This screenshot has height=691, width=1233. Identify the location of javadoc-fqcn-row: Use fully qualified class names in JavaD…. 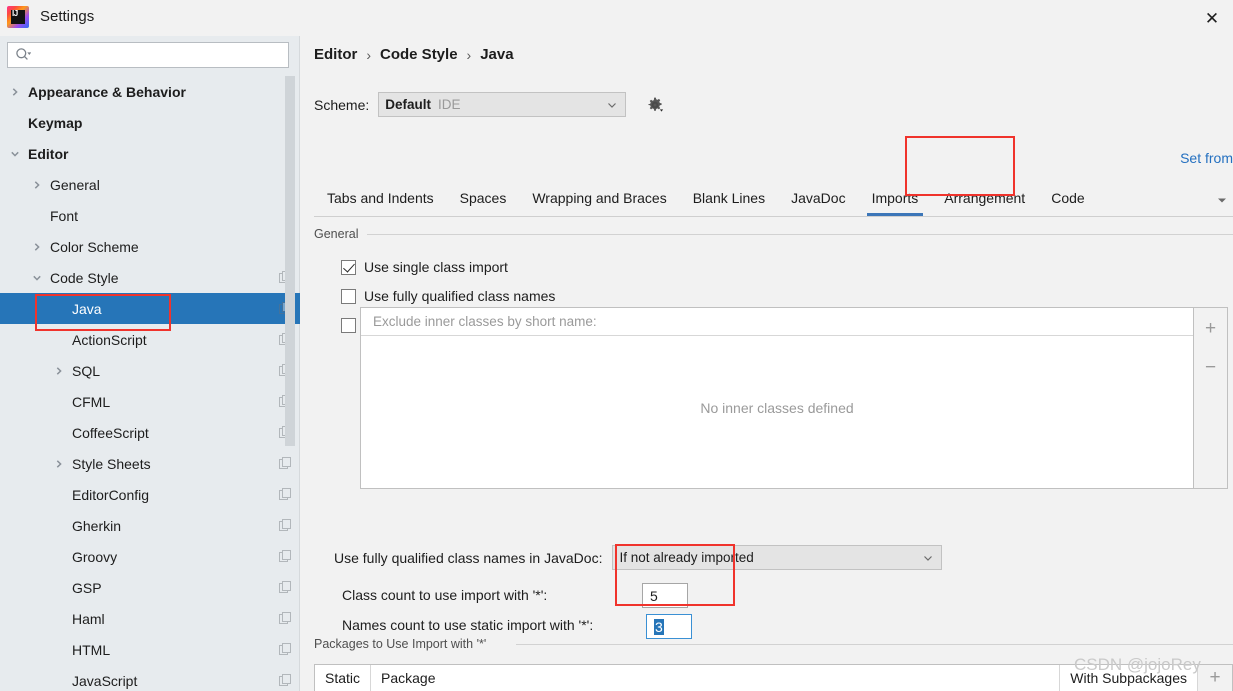
(638, 557).